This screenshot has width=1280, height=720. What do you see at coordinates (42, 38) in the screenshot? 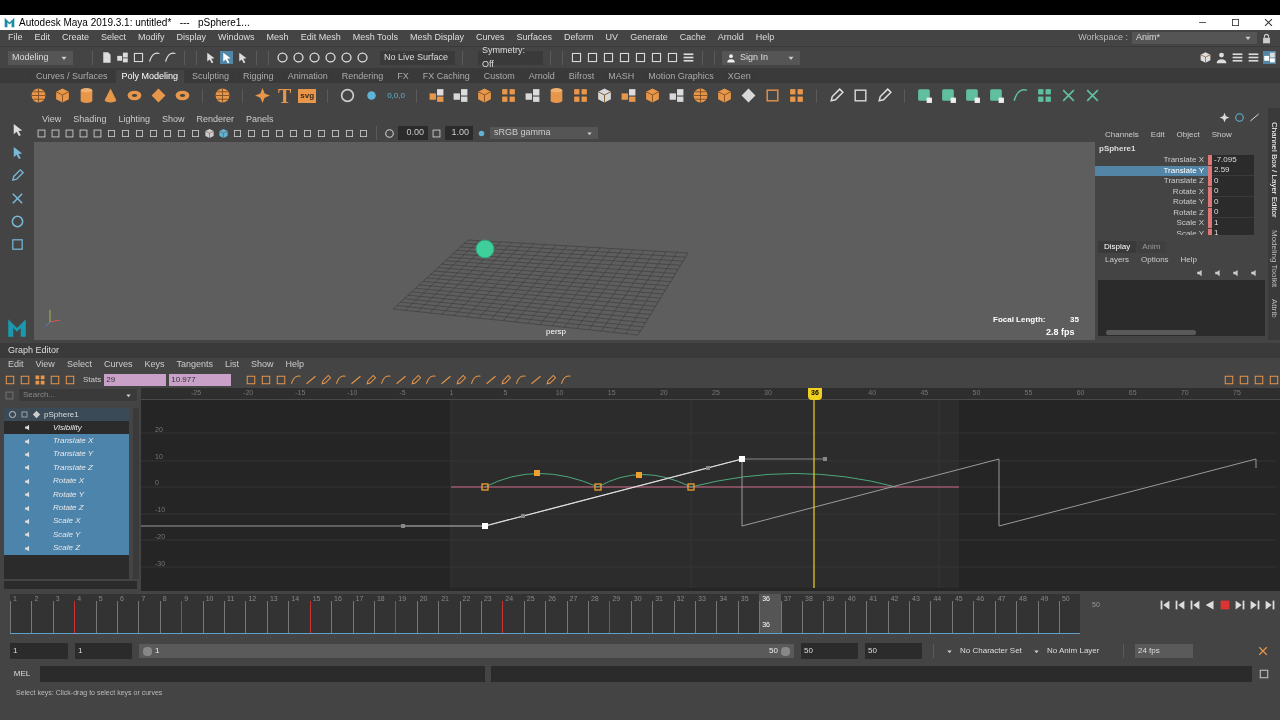
I see `menu-item: Edit` at bounding box center [42, 38].